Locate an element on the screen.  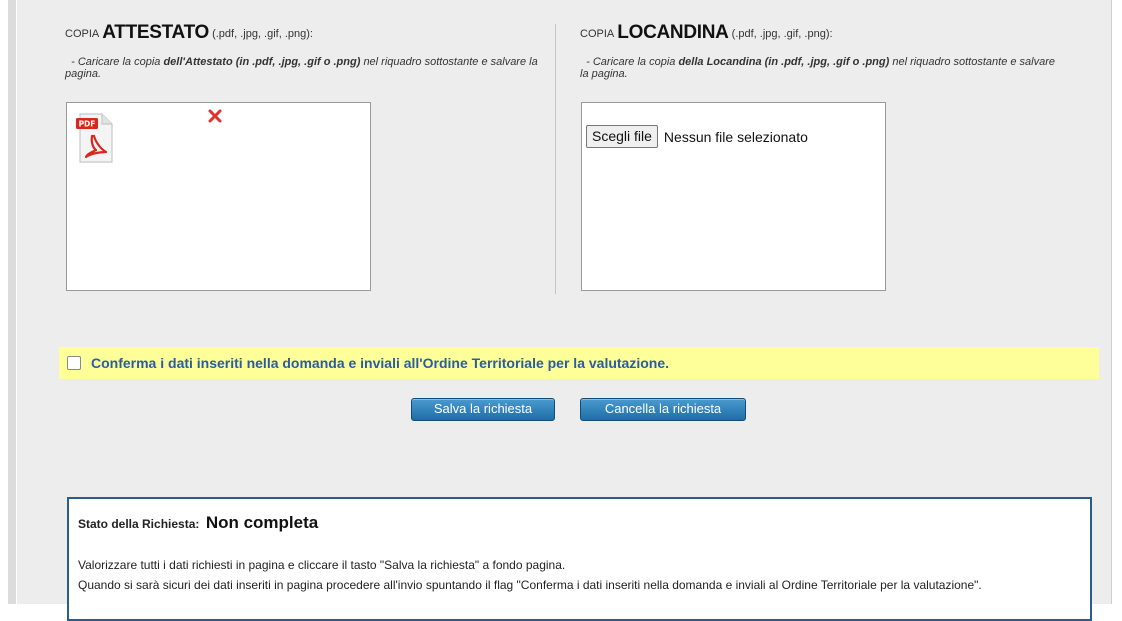
status-label: Stato della Richiesta: is located at coordinates (139, 524).